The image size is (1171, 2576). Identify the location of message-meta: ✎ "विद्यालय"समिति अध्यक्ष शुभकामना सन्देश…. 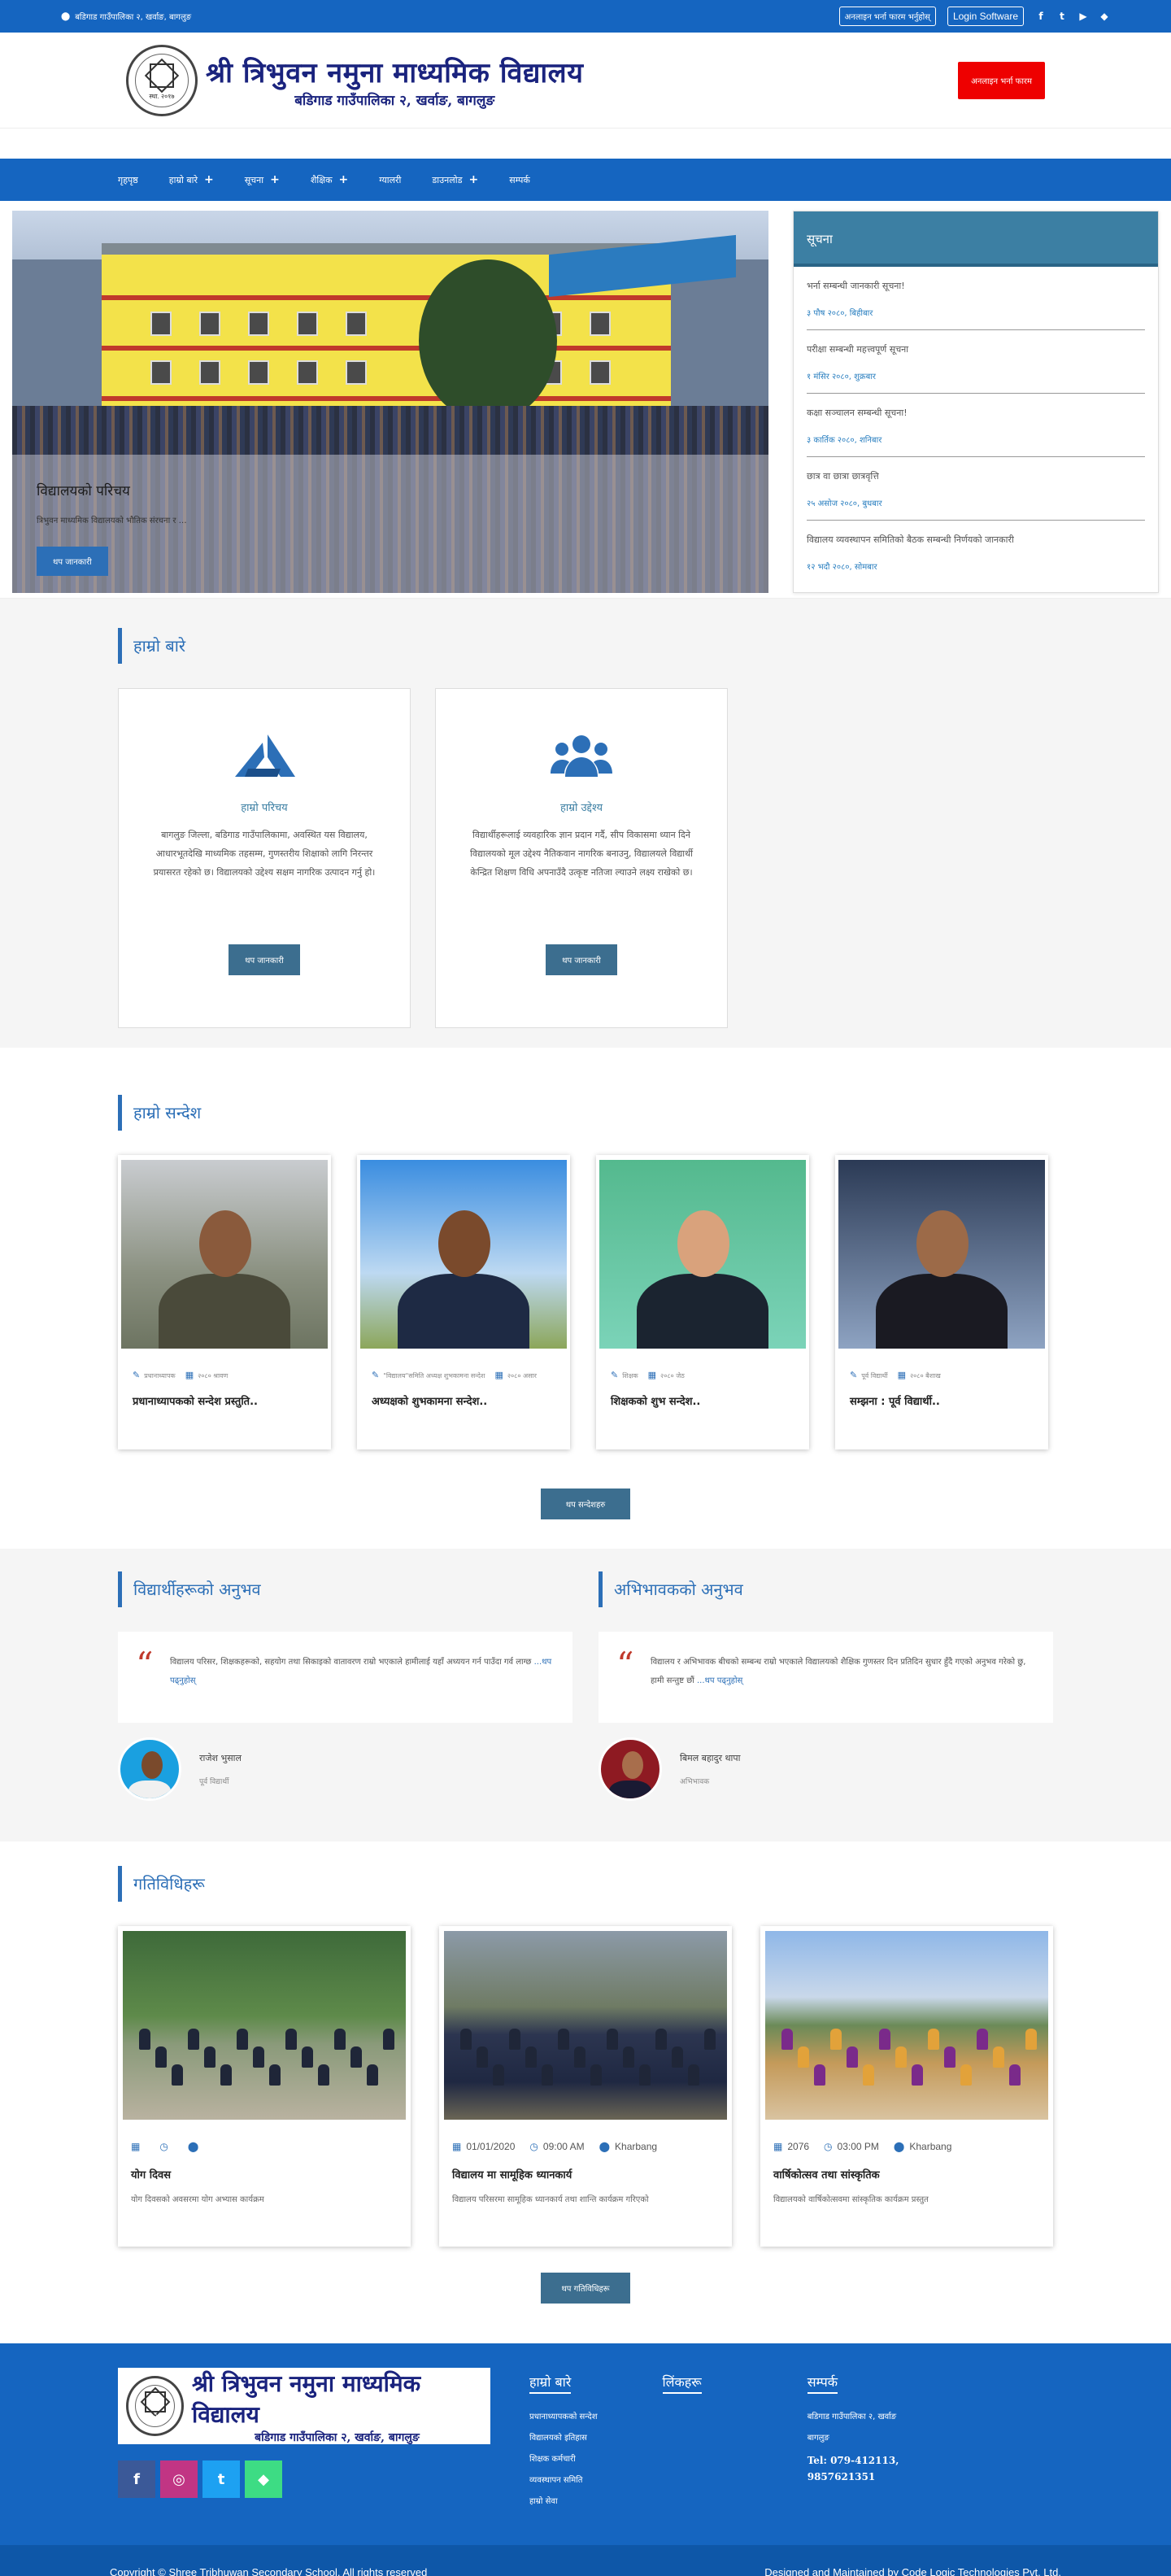
(464, 1369).